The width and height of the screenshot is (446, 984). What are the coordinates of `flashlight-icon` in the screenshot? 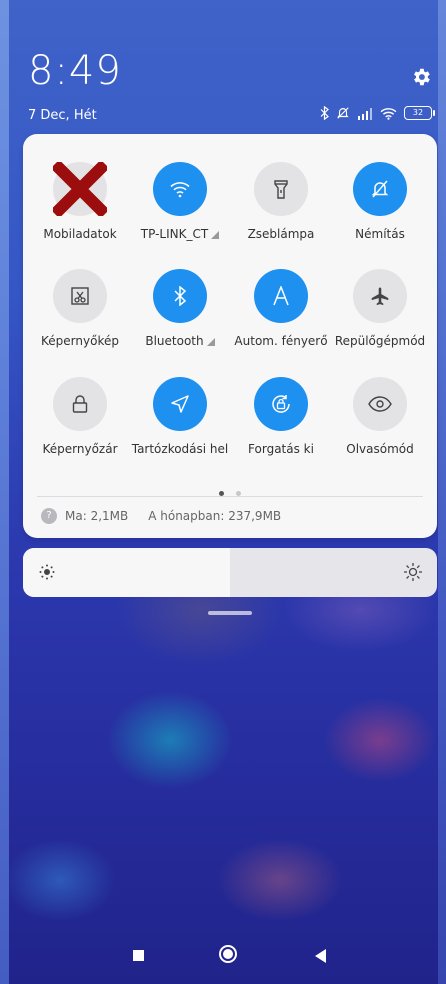 It's located at (281, 189).